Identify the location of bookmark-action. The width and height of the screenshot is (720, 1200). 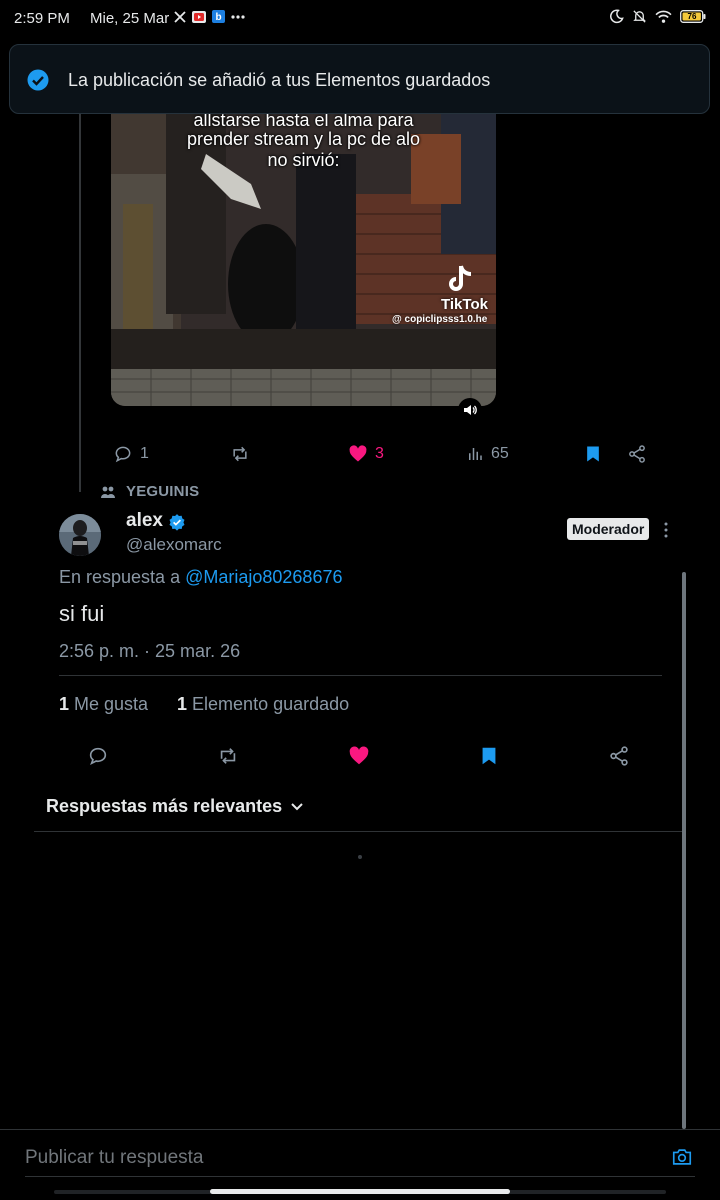
(593, 454).